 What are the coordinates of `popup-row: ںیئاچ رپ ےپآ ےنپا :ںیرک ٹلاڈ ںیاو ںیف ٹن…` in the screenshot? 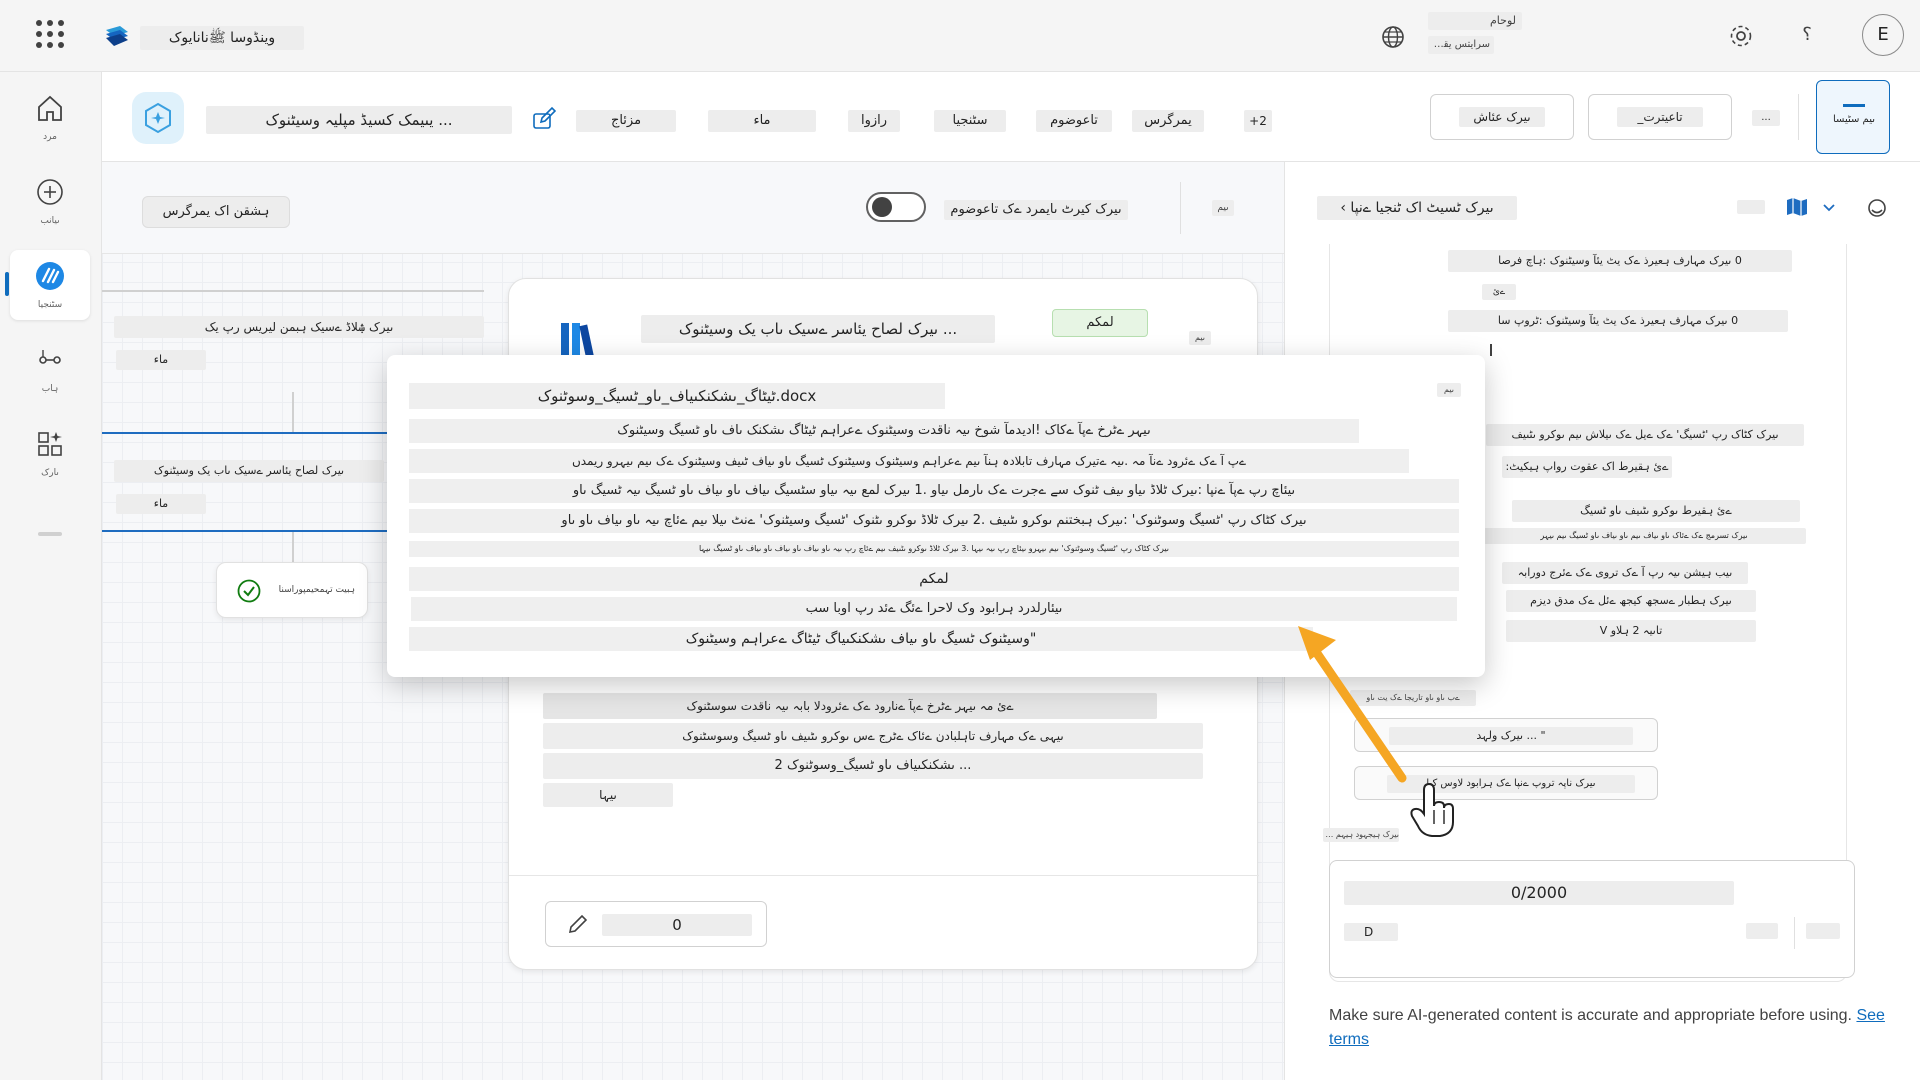 It's located at (934, 491).